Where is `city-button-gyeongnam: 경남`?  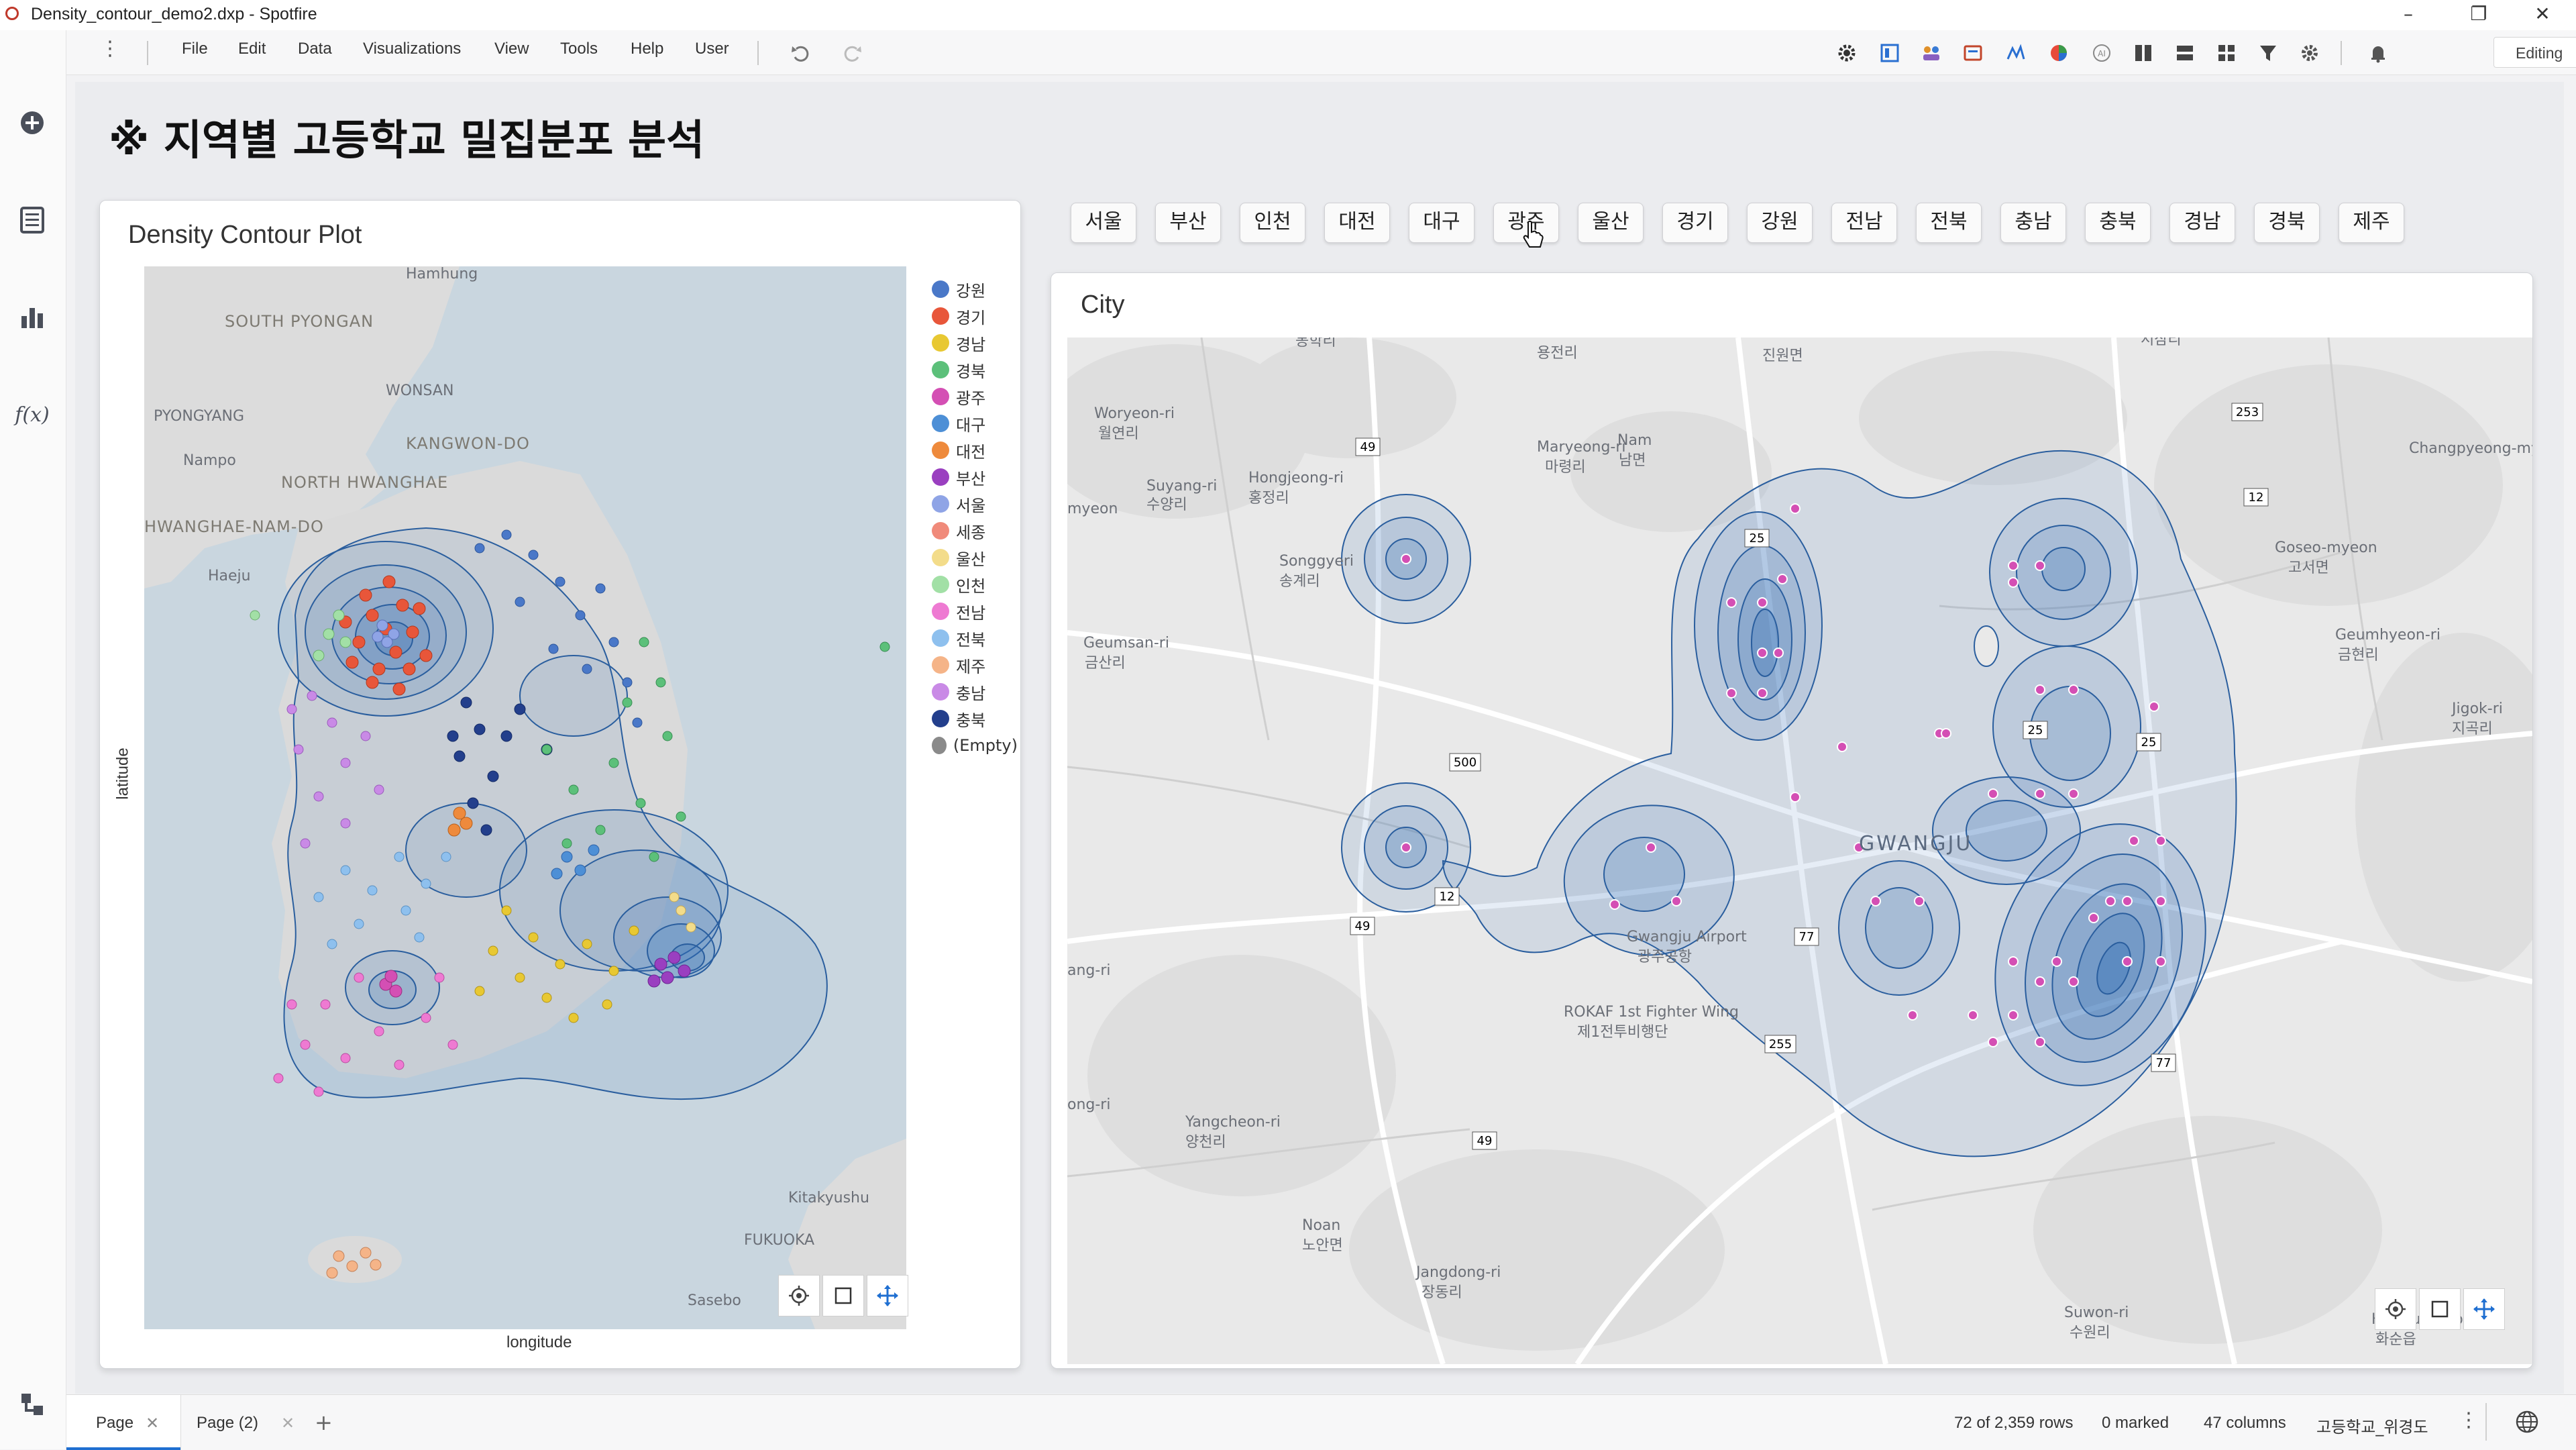 city-button-gyeongnam: 경남 is located at coordinates (2202, 223).